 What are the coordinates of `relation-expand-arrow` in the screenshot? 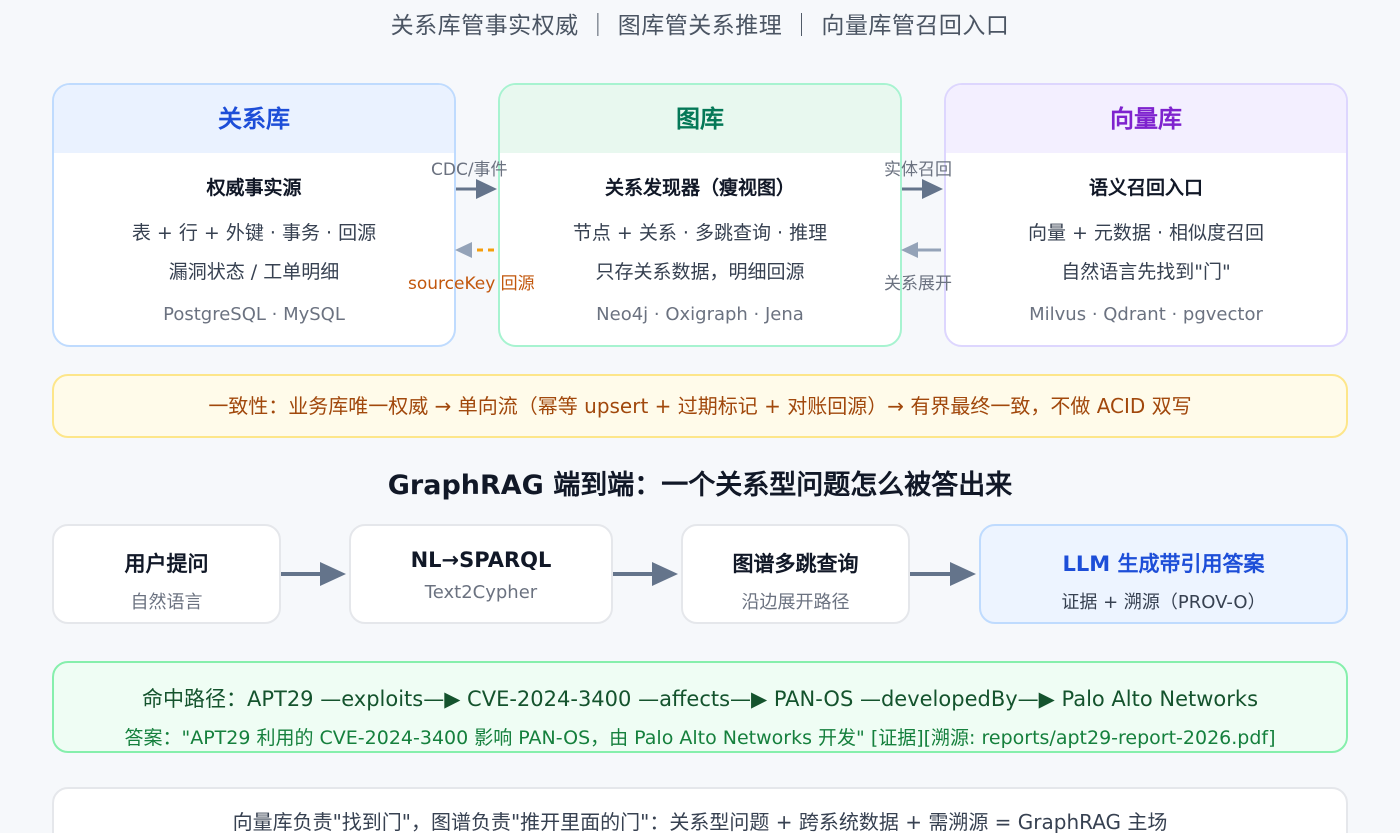 It's located at (921, 250).